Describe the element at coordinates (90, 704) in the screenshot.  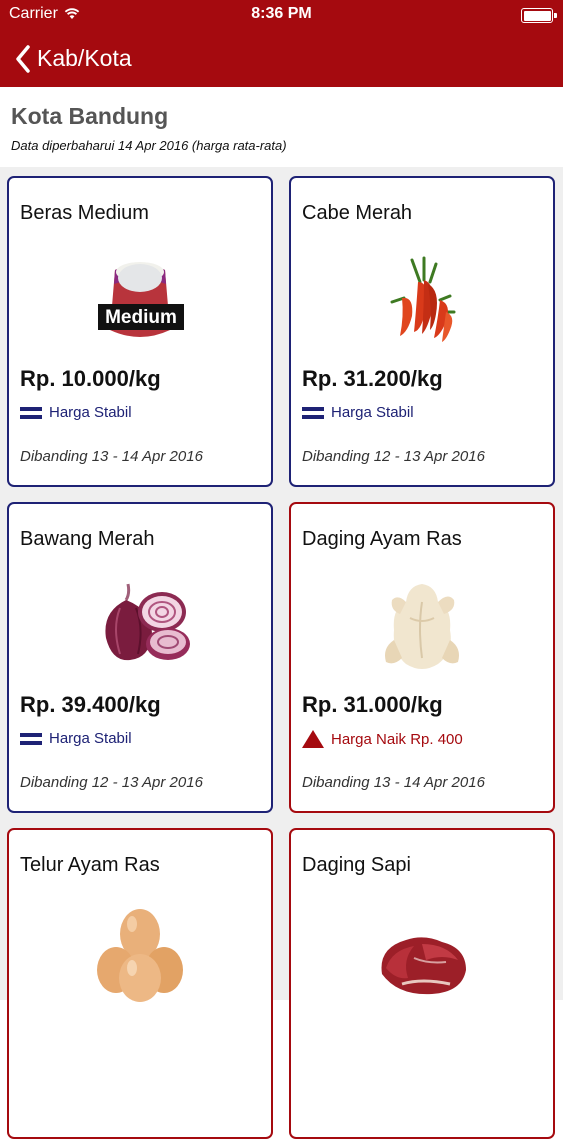
I see `price: Rp. 39.400/kg` at that location.